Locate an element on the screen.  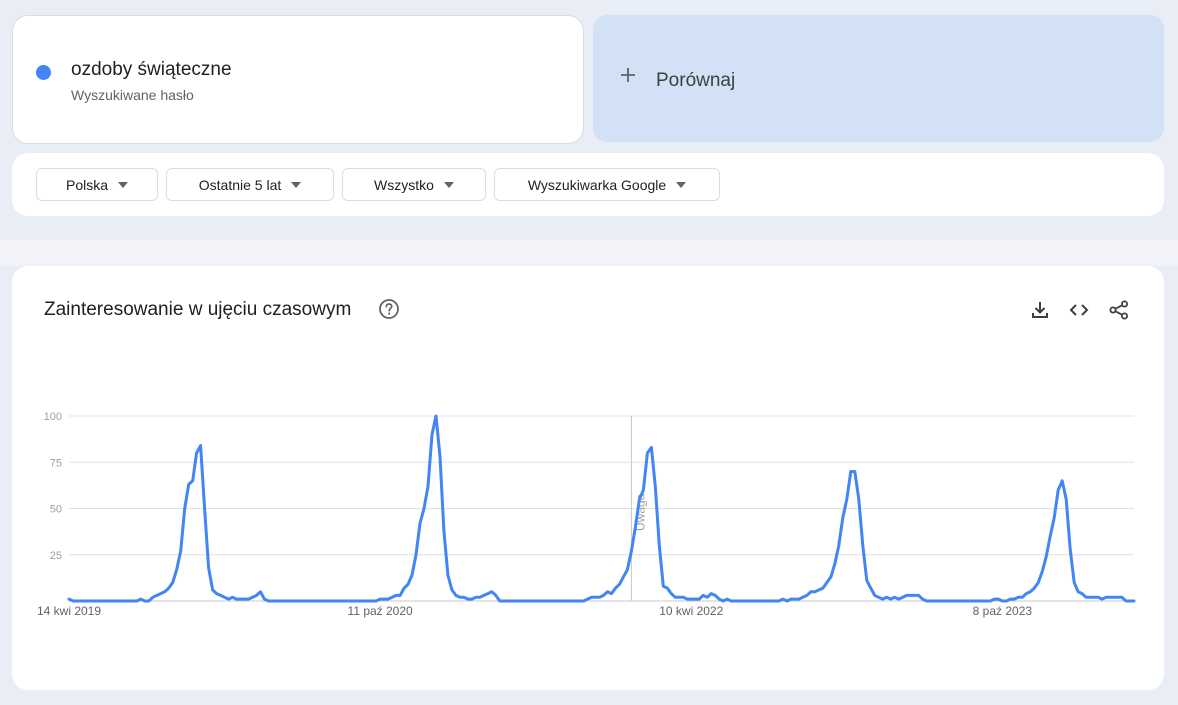
region-dropdown: Polska is located at coordinates (97, 184).